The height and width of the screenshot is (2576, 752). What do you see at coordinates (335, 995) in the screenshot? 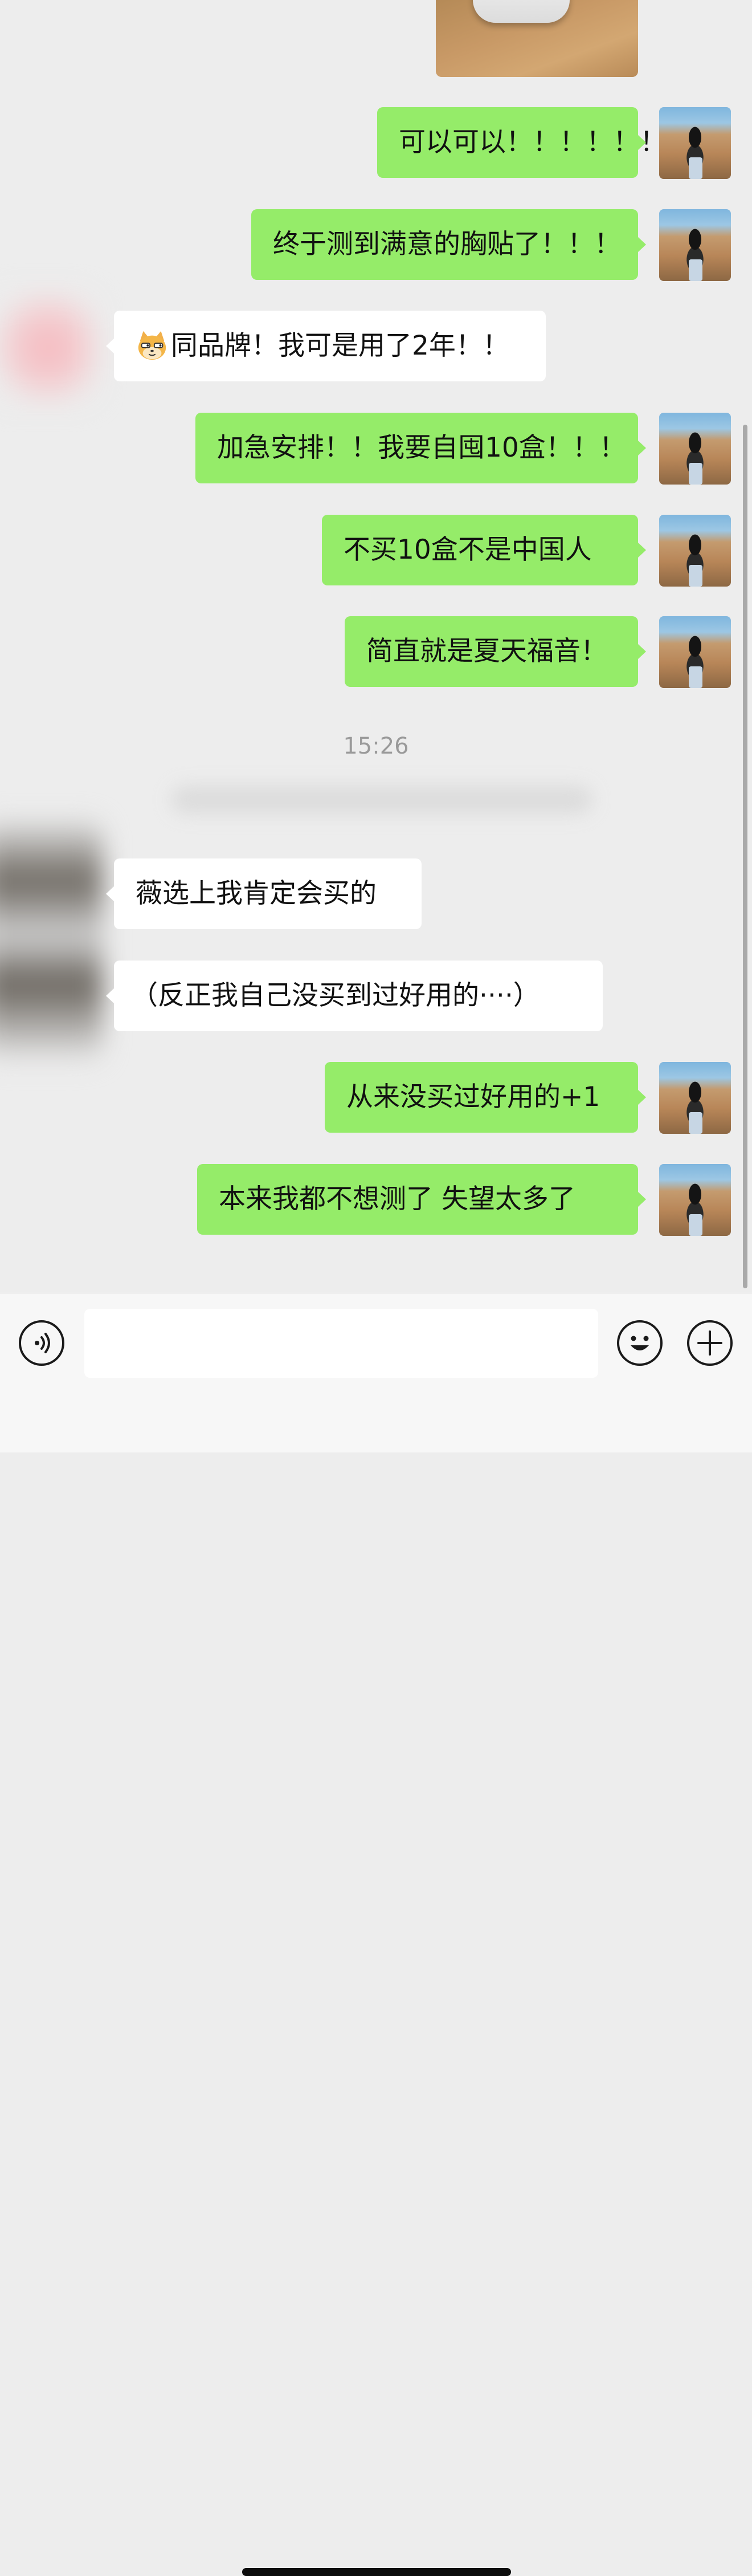
I see `message-text: （反正我自己没买到过好用的····）` at bounding box center [335, 995].